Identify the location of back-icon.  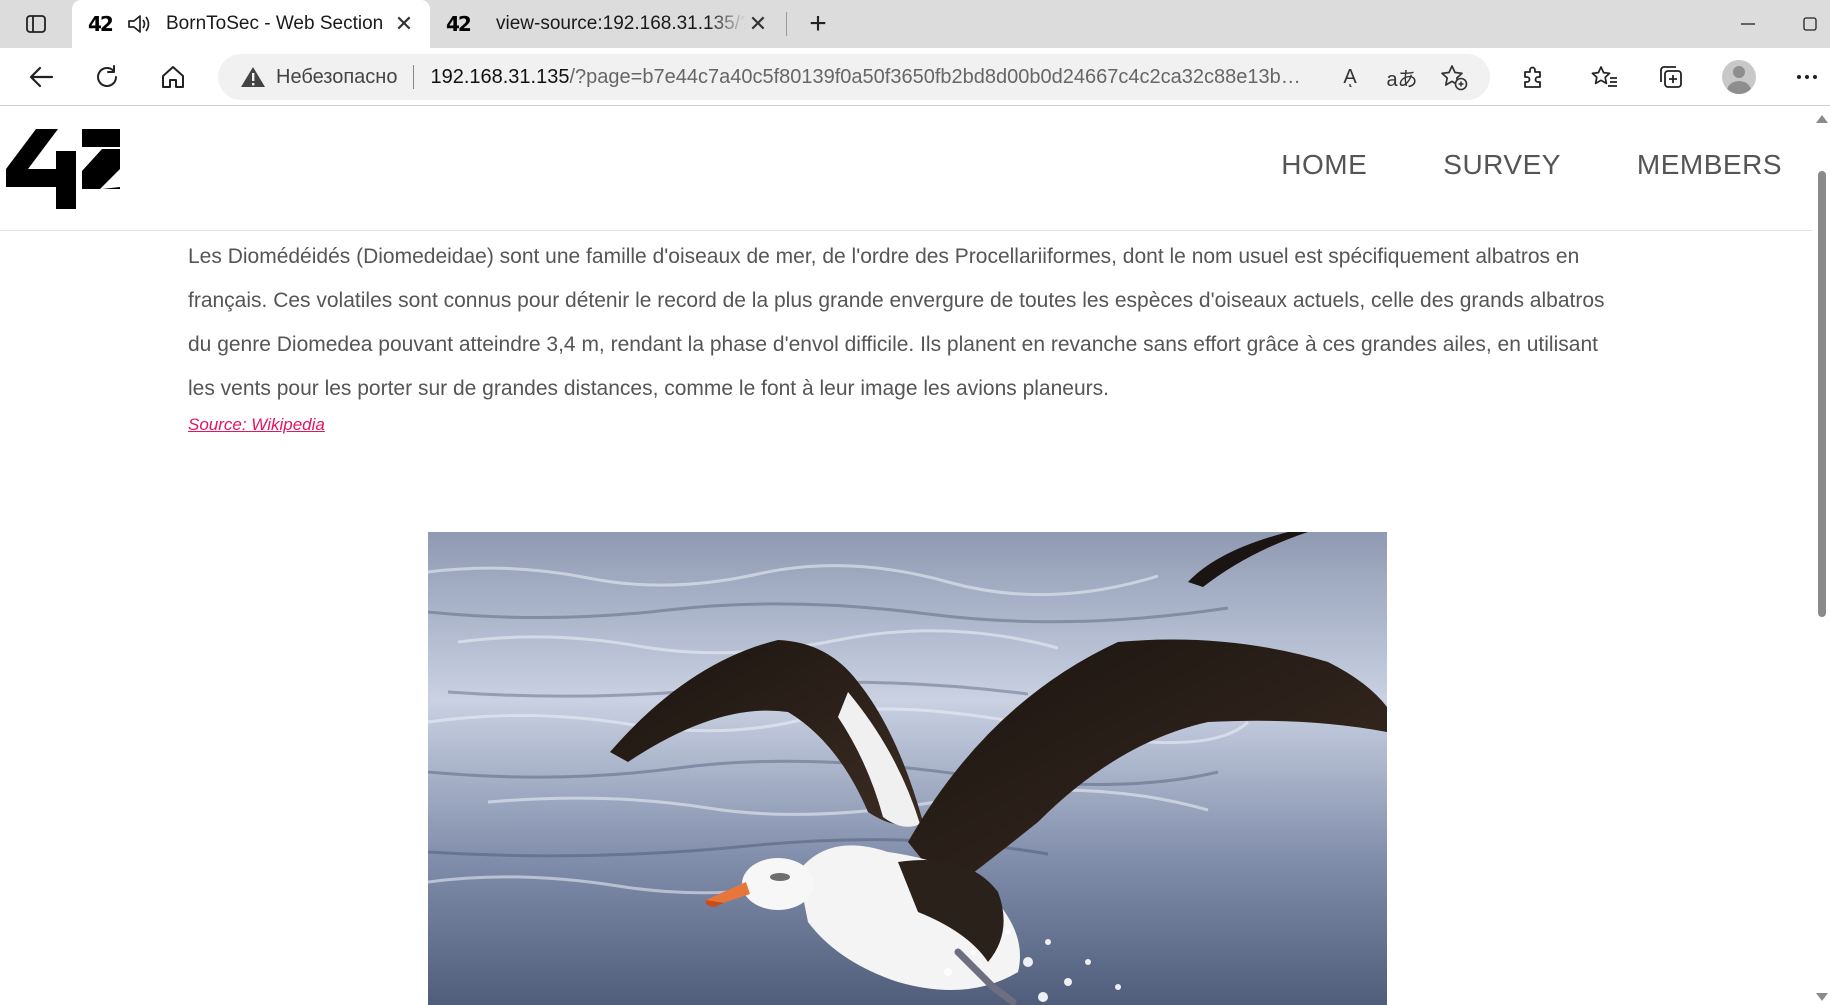
(41, 77).